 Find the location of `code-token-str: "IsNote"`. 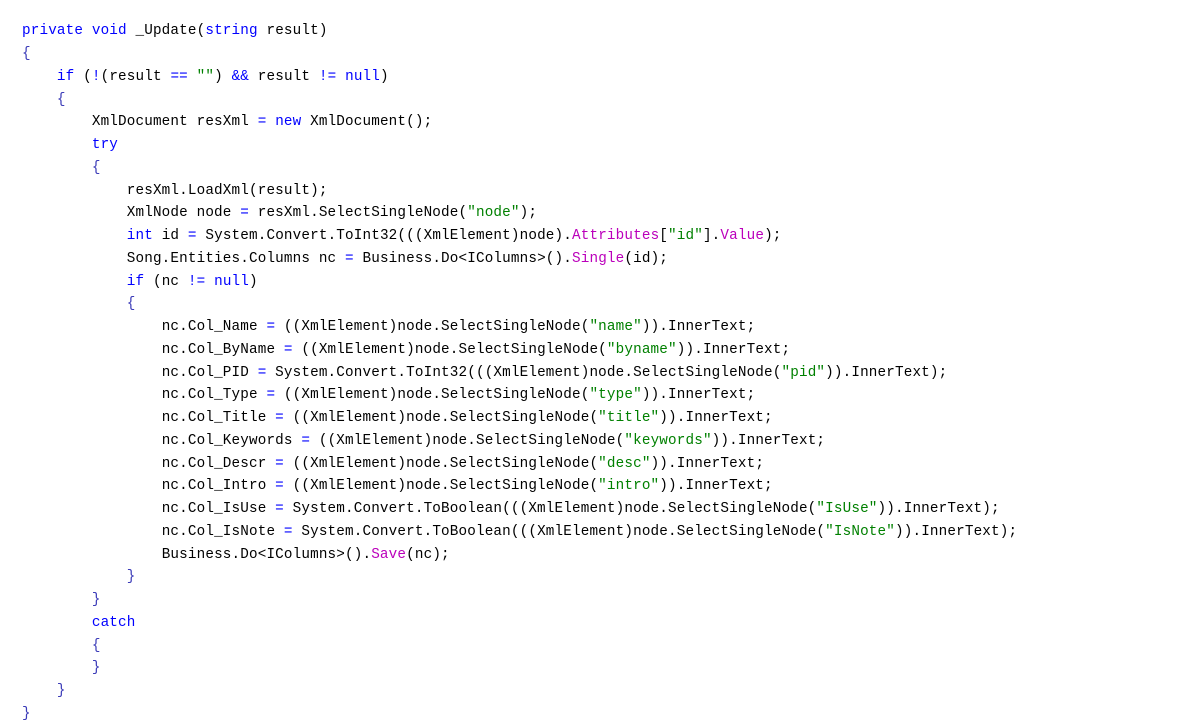

code-token-str: "IsNote" is located at coordinates (860, 531).